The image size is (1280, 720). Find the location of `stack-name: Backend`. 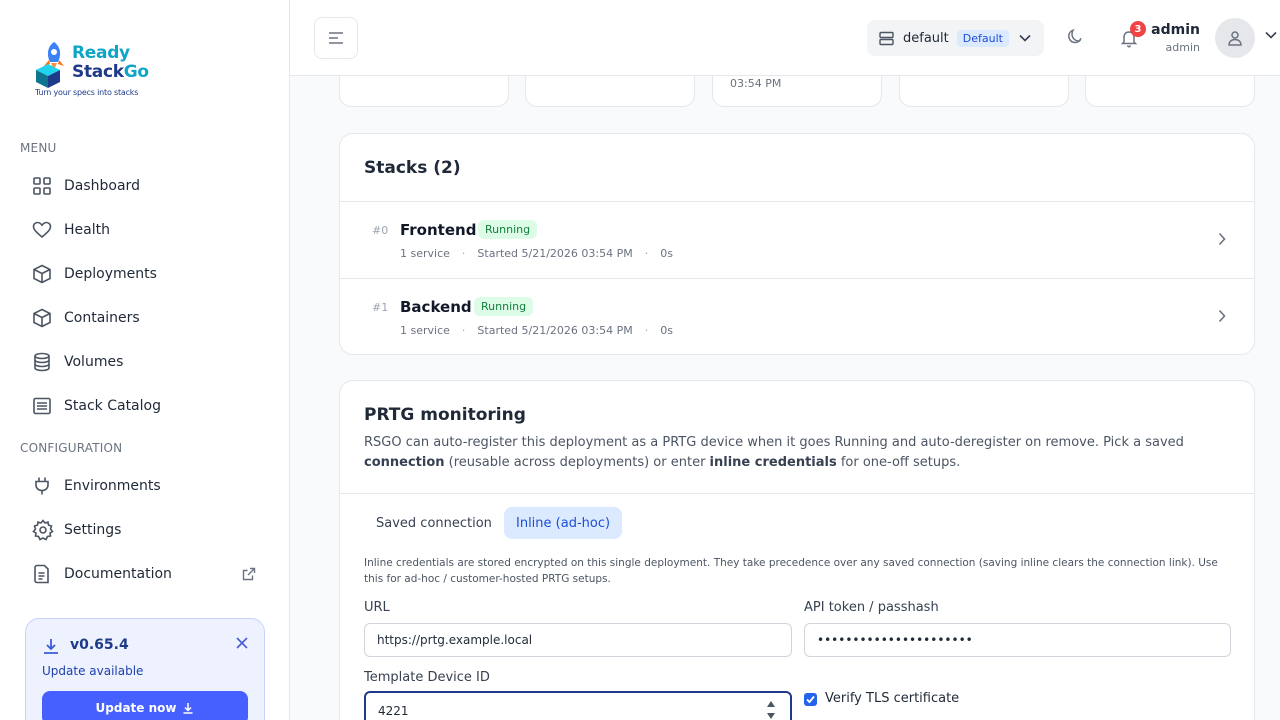

stack-name: Backend is located at coordinates (436, 307).